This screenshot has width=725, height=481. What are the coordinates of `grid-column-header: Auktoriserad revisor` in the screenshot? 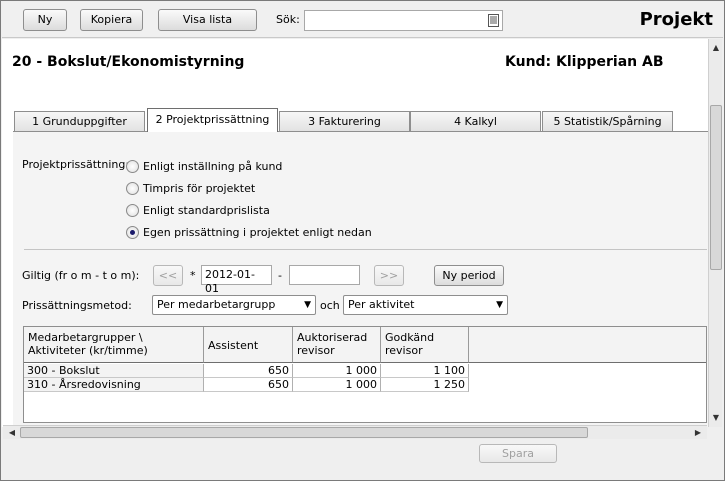 It's located at (337, 345).